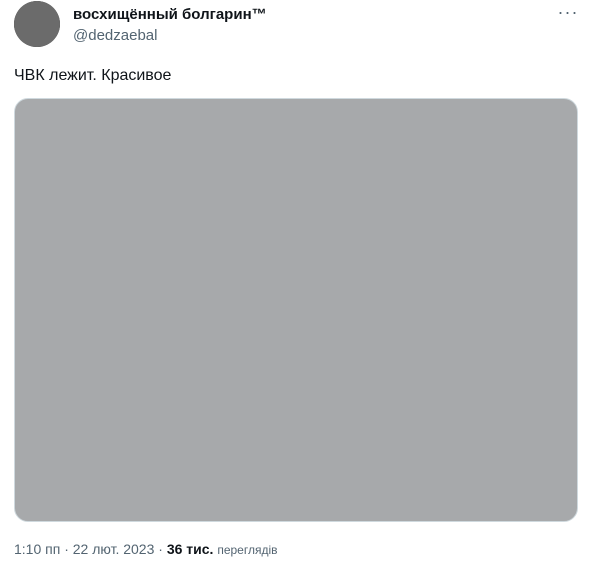 The image size is (606, 568). What do you see at coordinates (190, 549) in the screenshot?
I see `views-count: 36 тис.` at bounding box center [190, 549].